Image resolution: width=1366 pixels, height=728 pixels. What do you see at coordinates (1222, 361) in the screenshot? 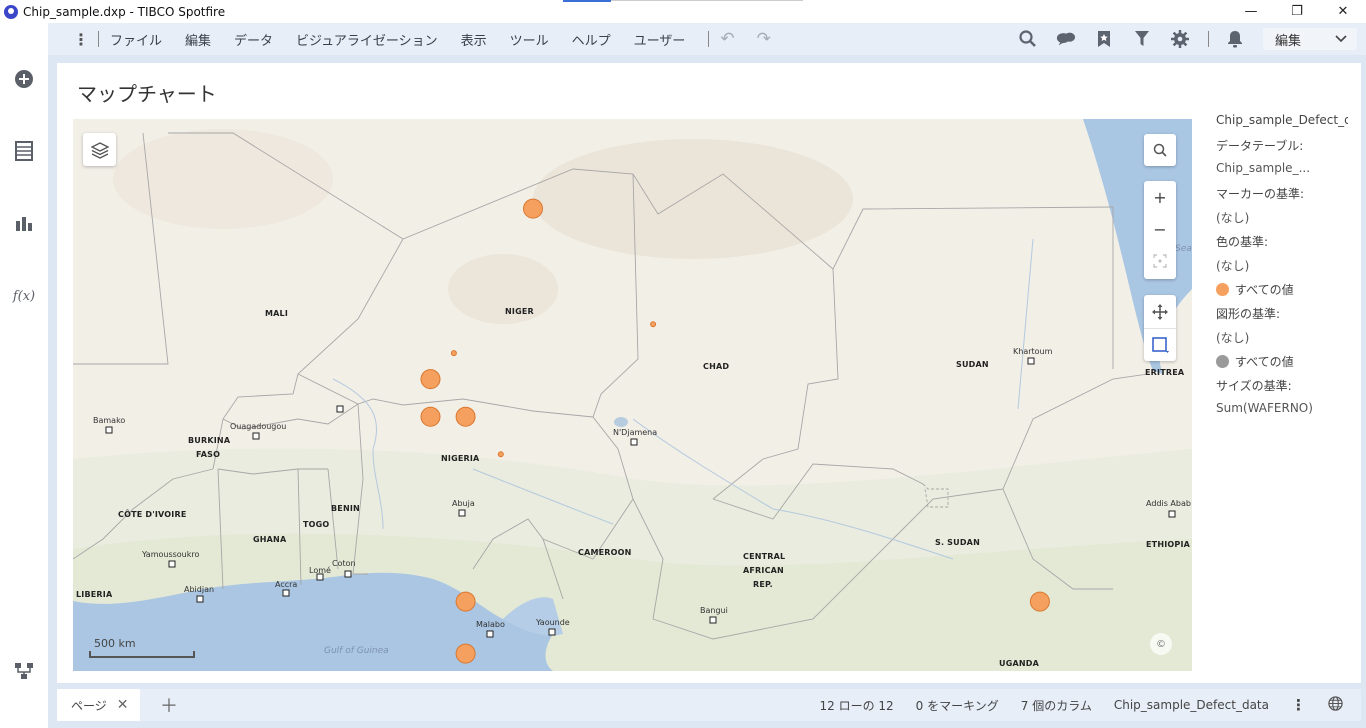
I see `gray-circle-icon` at bounding box center [1222, 361].